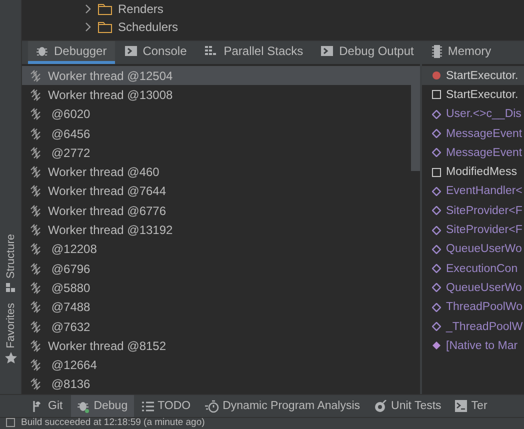 The width and height of the screenshot is (524, 429). What do you see at coordinates (462, 52) in the screenshot?
I see `debugger-tab: Memory` at bounding box center [462, 52].